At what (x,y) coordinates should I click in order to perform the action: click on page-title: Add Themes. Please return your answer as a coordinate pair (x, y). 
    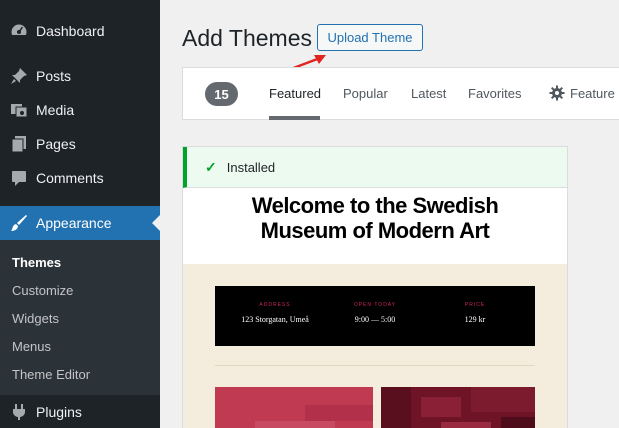
    Looking at the image, I should click on (247, 38).